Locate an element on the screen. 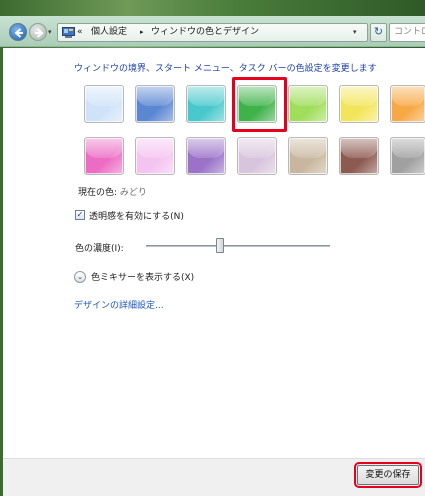 The height and width of the screenshot is (496, 425). color-swatch-pink is located at coordinates (155, 156).